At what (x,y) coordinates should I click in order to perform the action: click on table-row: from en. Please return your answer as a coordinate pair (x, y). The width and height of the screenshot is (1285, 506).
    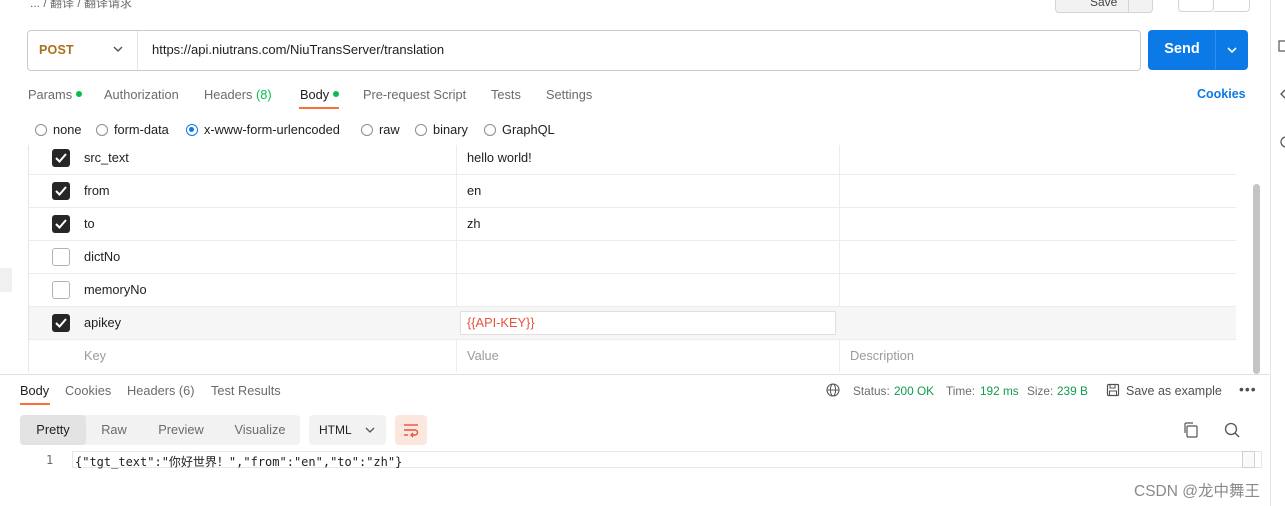
    Looking at the image, I should click on (632, 191).